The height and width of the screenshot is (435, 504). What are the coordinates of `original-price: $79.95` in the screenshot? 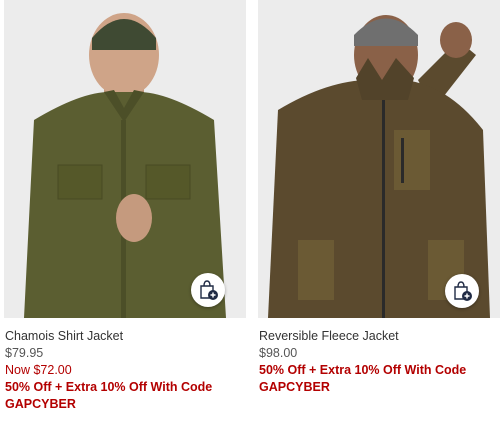 It's located at (24, 353).